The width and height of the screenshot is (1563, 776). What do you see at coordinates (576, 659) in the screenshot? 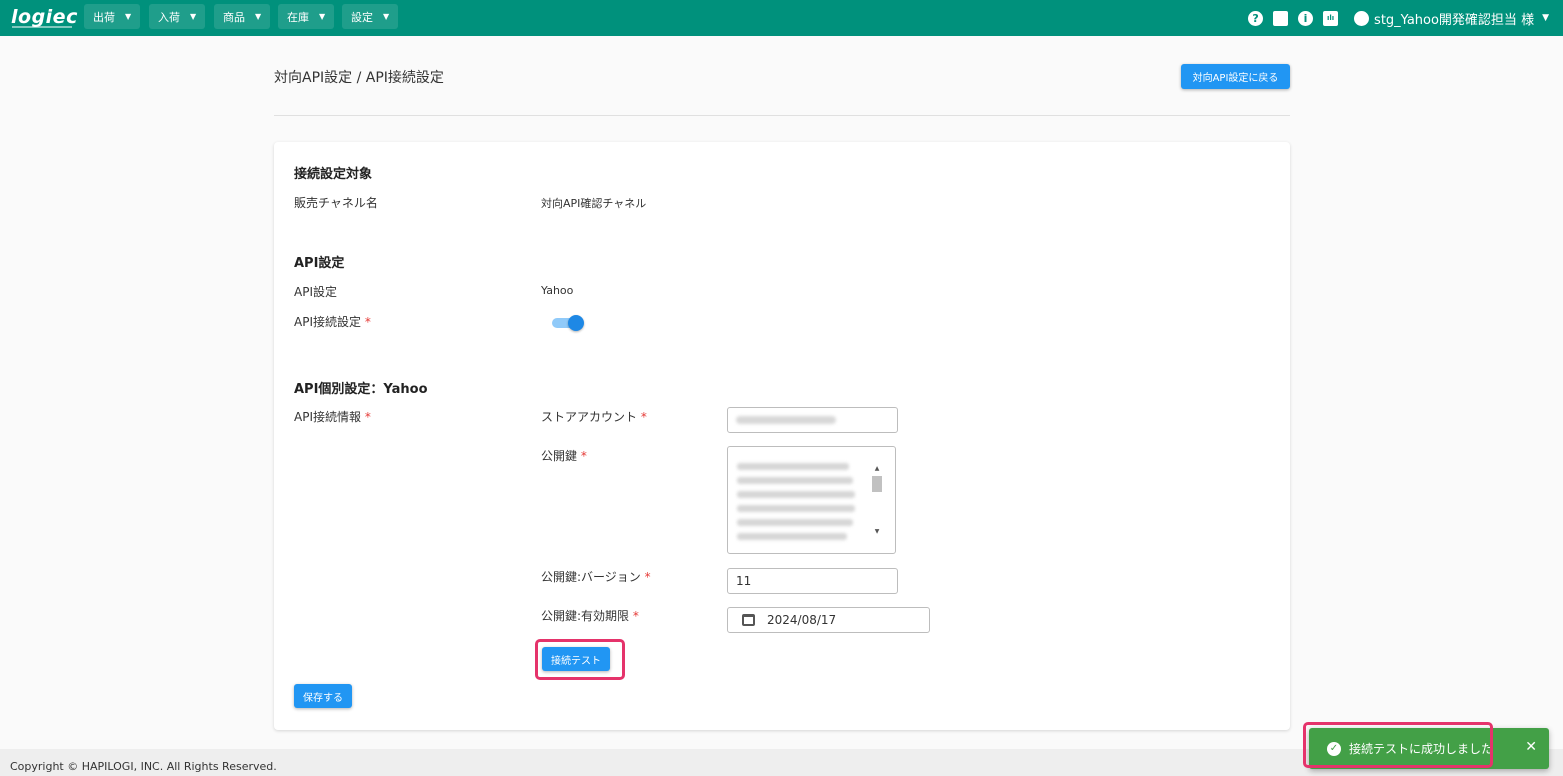
I see `connection-test-button: 接続テスト` at bounding box center [576, 659].